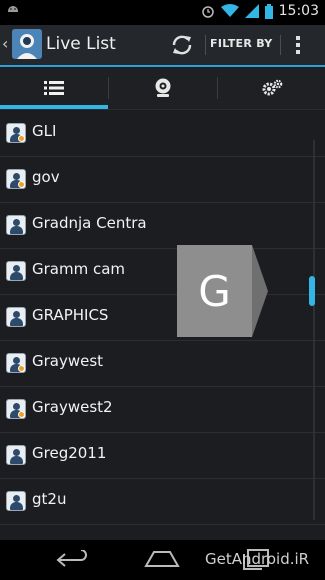 The height and width of the screenshot is (580, 325). Describe the element at coordinates (241, 43) in the screenshot. I see `filter-by-button: FILTER BY` at that location.